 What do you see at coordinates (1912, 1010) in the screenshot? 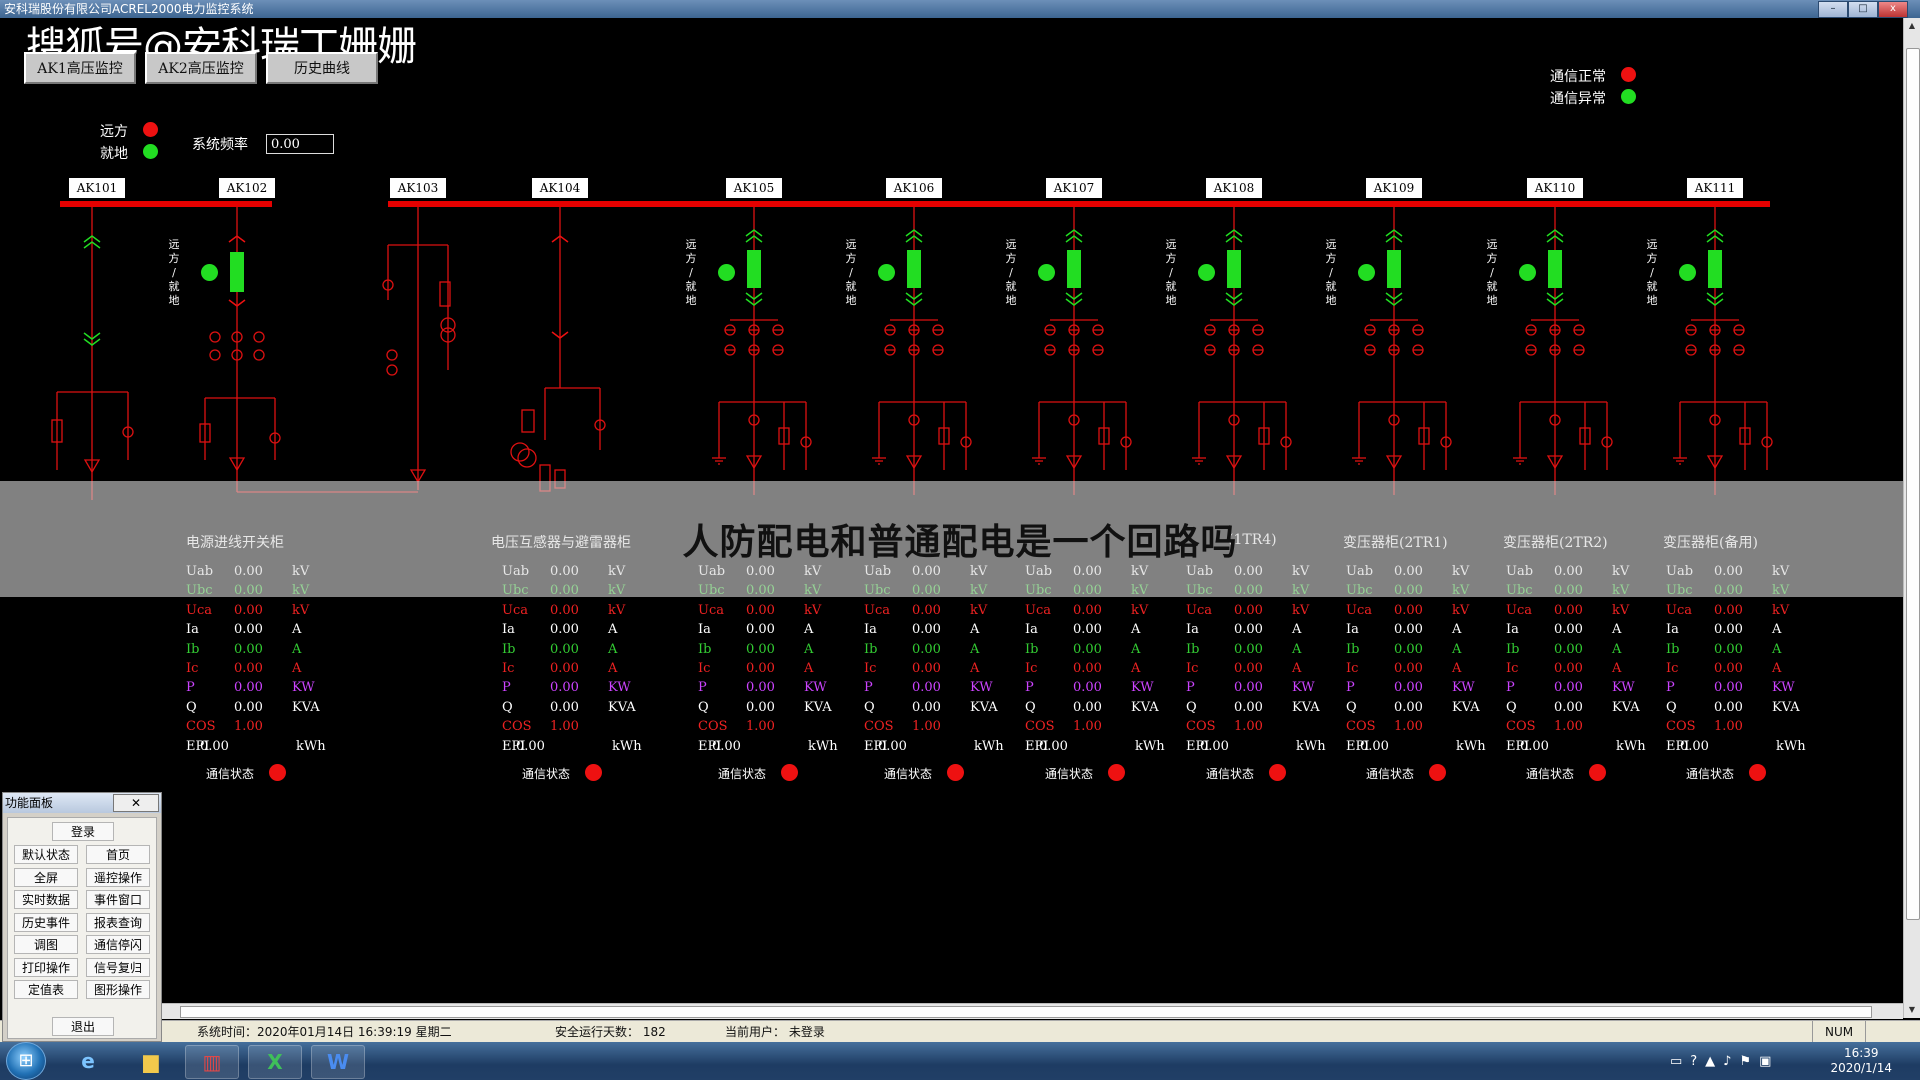
I see `scroll-down-icon: ▼` at bounding box center [1912, 1010].